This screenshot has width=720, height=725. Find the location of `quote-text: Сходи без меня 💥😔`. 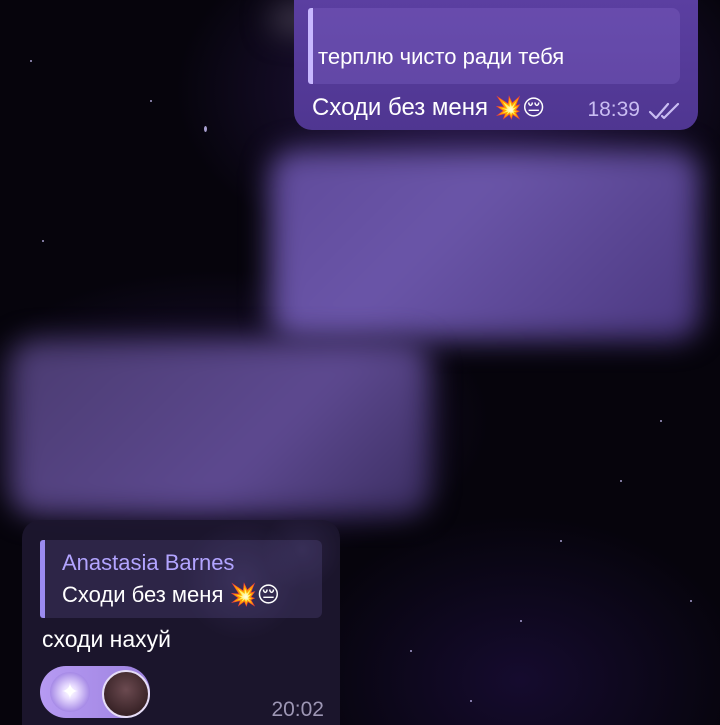

quote-text: Сходи без меня 💥😔 is located at coordinates (171, 595).